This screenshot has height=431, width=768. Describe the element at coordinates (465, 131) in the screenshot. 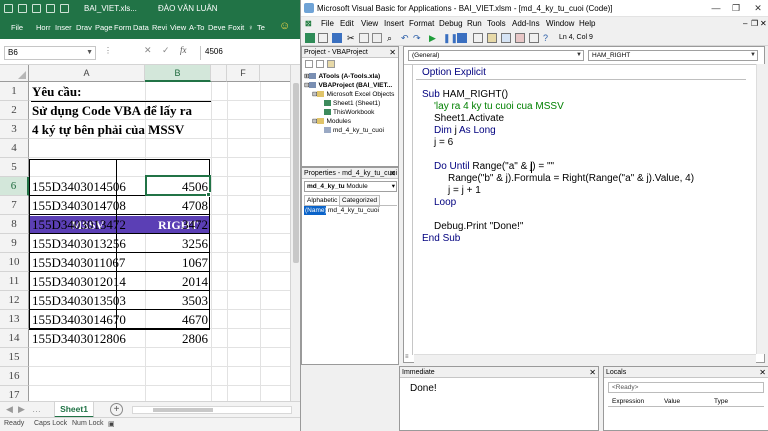

I see `code-line: Dim j As Long` at that location.